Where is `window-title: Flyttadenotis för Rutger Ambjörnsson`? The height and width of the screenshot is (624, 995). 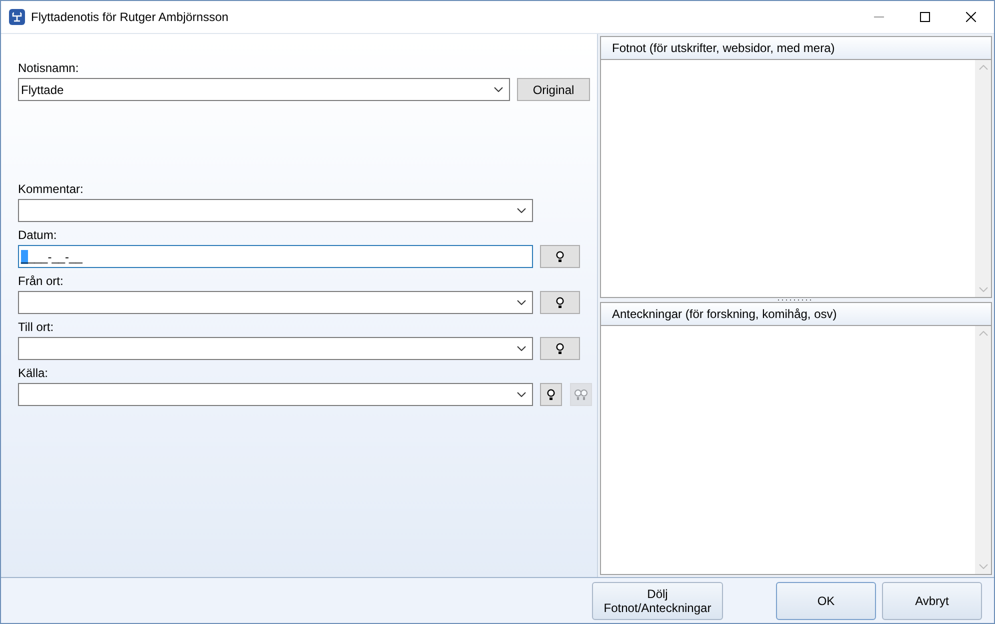 window-title: Flyttadenotis för Rutger Ambjörnsson is located at coordinates (130, 17).